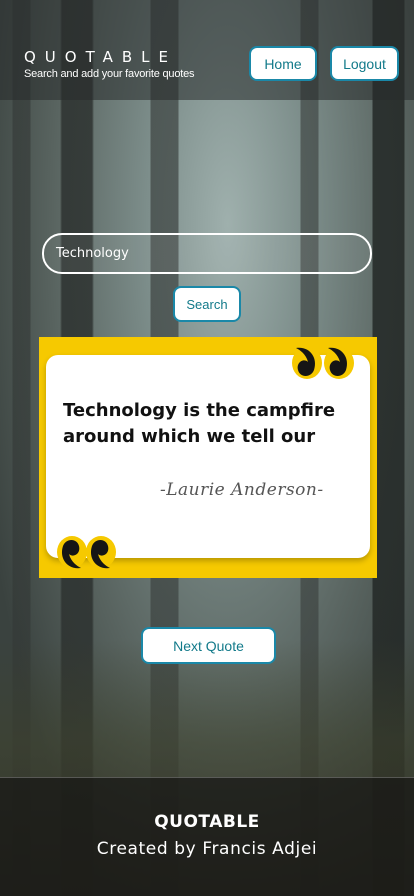  Describe the element at coordinates (323, 363) in the screenshot. I see `quote-close-icon` at that location.